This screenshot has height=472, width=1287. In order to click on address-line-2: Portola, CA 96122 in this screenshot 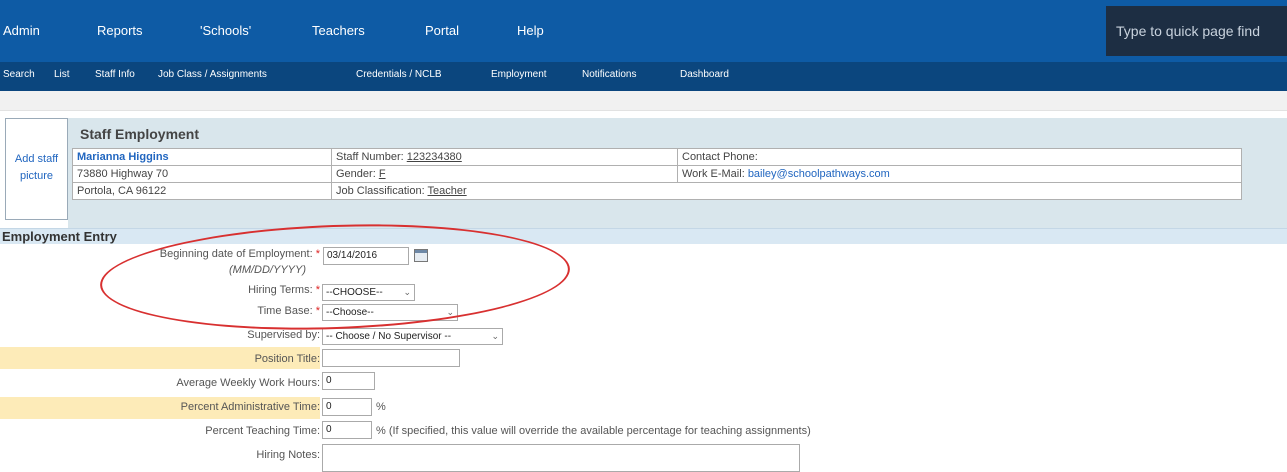, I will do `click(122, 191)`.